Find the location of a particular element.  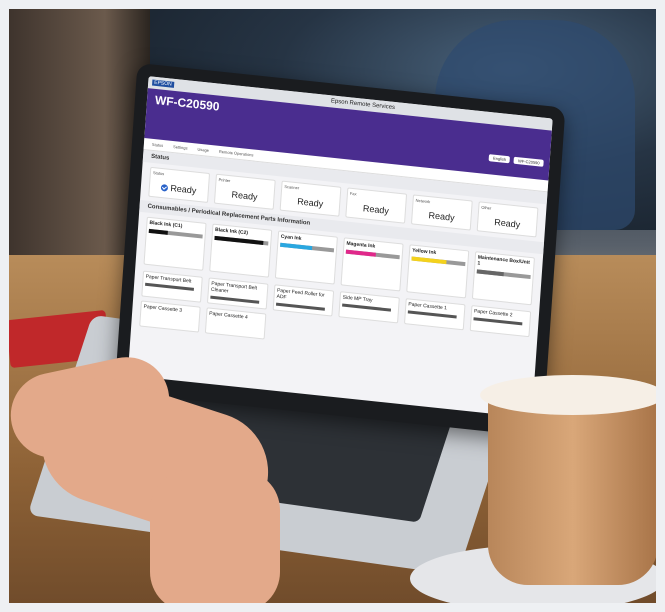

header-controls: English WF-C20590 is located at coordinates (516, 160).